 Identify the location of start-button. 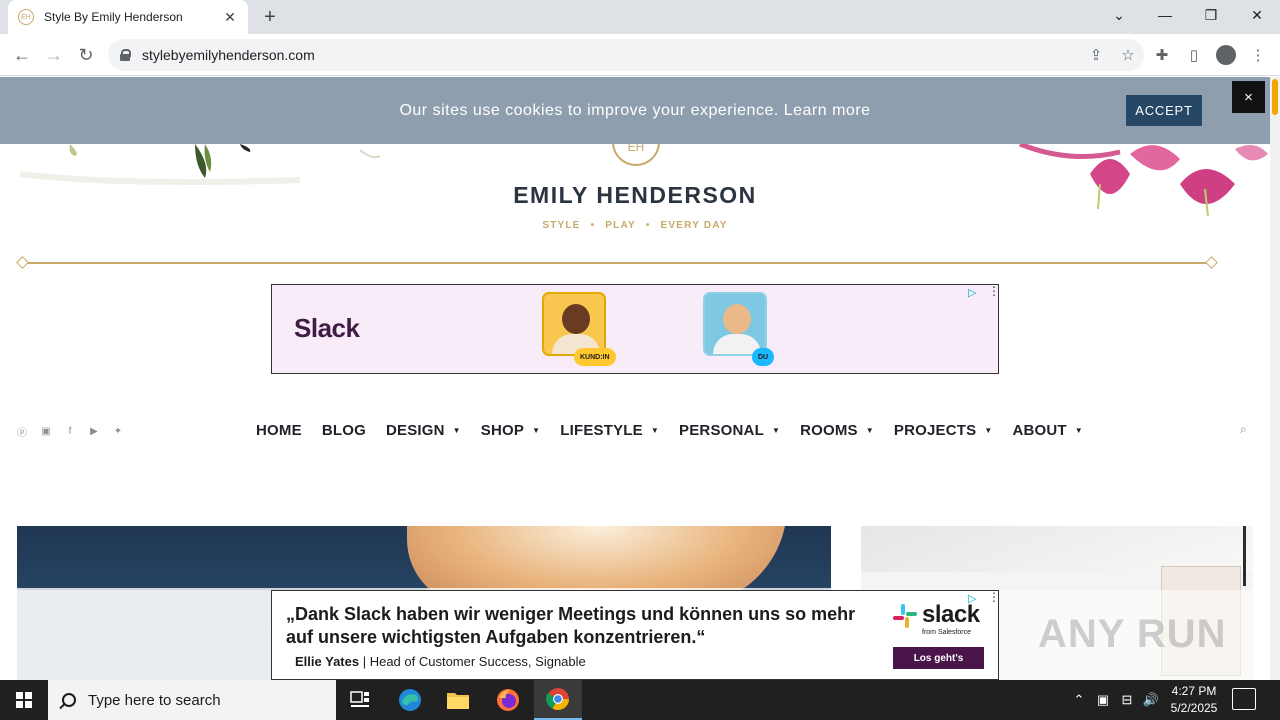
(24, 700).